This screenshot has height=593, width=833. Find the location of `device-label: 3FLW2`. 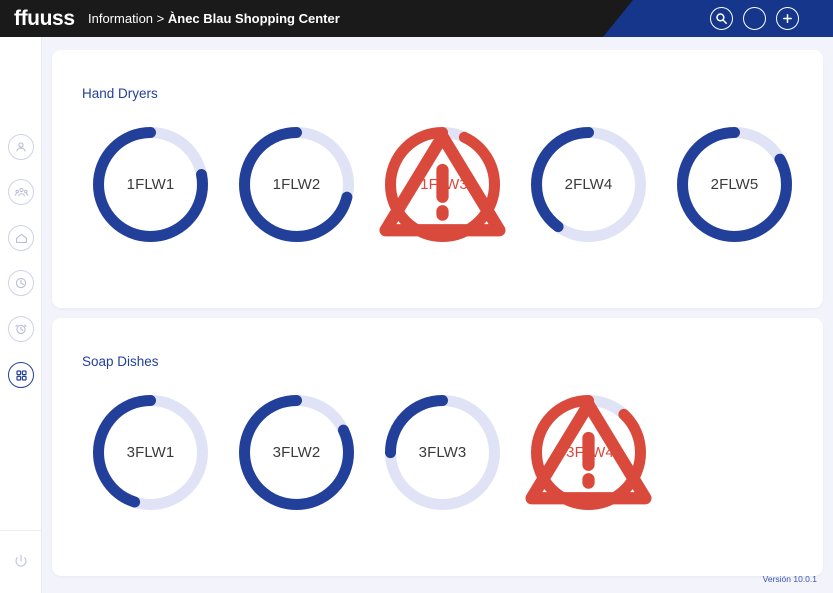

device-label: 3FLW2 is located at coordinates (296, 452).